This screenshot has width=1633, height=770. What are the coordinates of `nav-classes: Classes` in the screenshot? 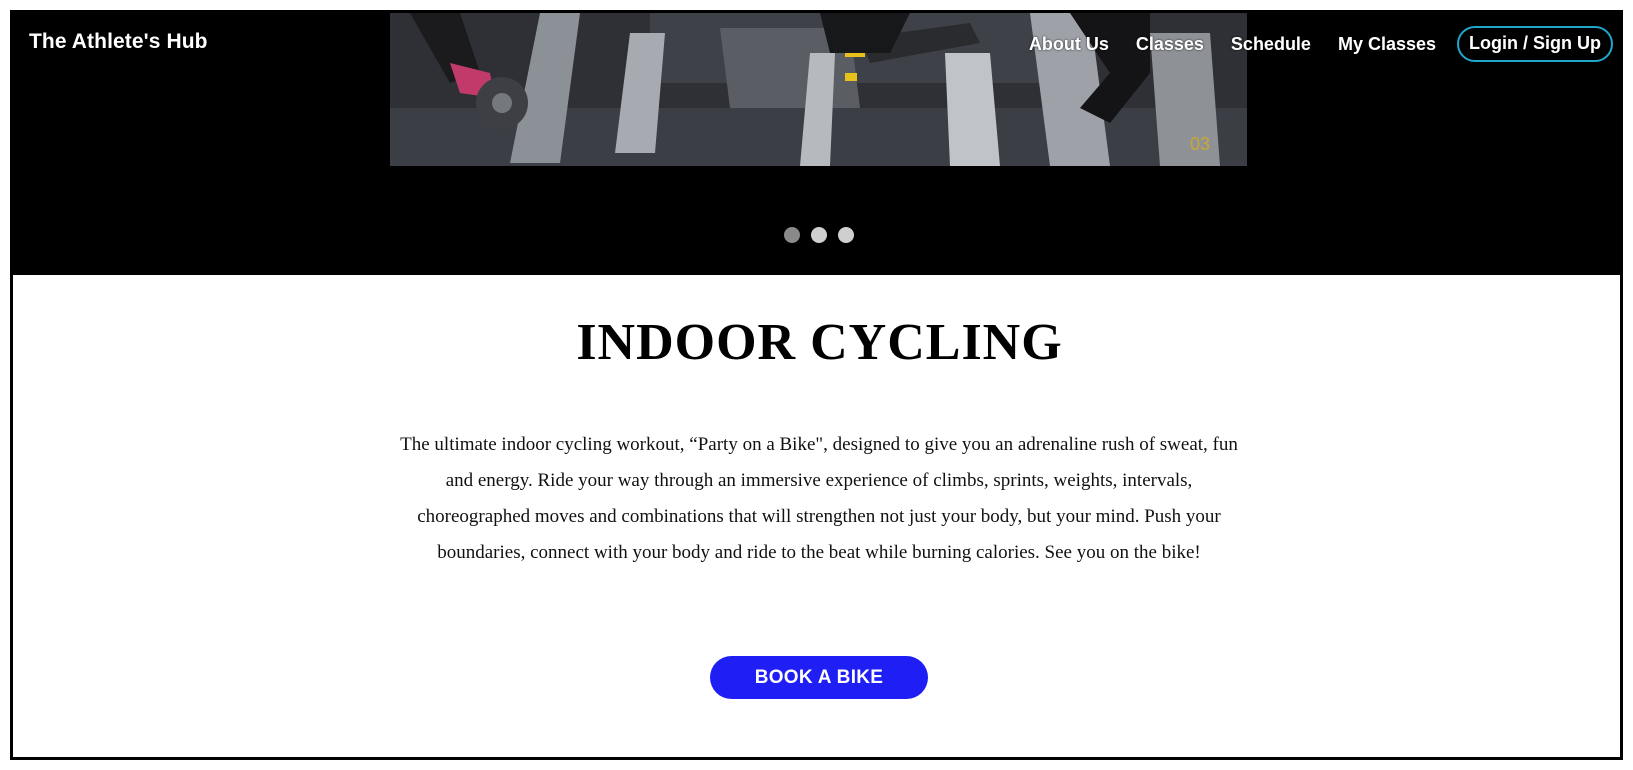 It's located at (1170, 44).